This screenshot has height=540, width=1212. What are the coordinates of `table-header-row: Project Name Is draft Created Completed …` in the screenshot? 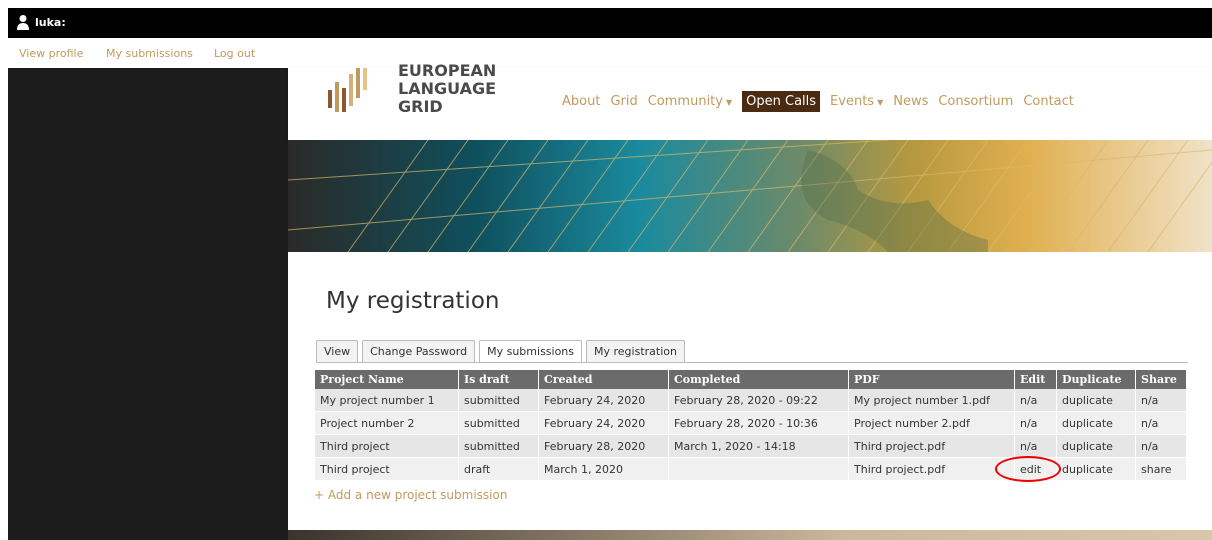 It's located at (751, 379).